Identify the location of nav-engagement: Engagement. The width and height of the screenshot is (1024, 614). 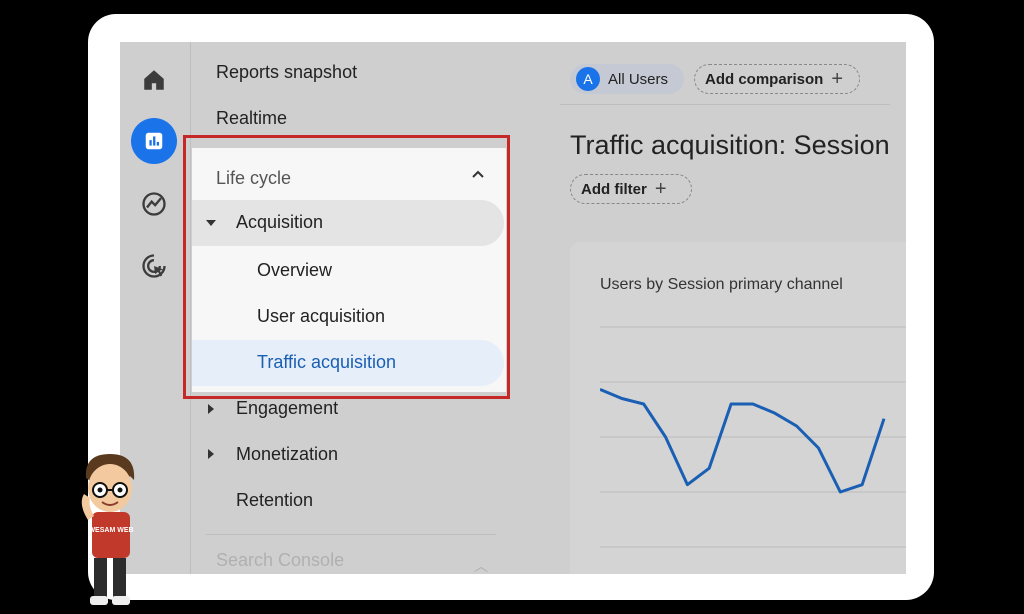
(287, 408).